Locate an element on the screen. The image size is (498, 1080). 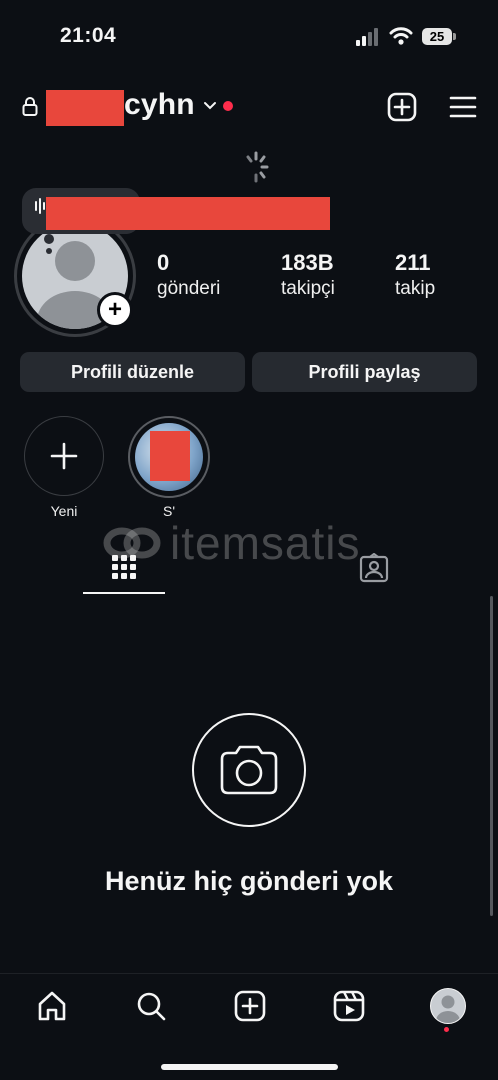
profile-notification-dot is located at coordinates (446, 1029).